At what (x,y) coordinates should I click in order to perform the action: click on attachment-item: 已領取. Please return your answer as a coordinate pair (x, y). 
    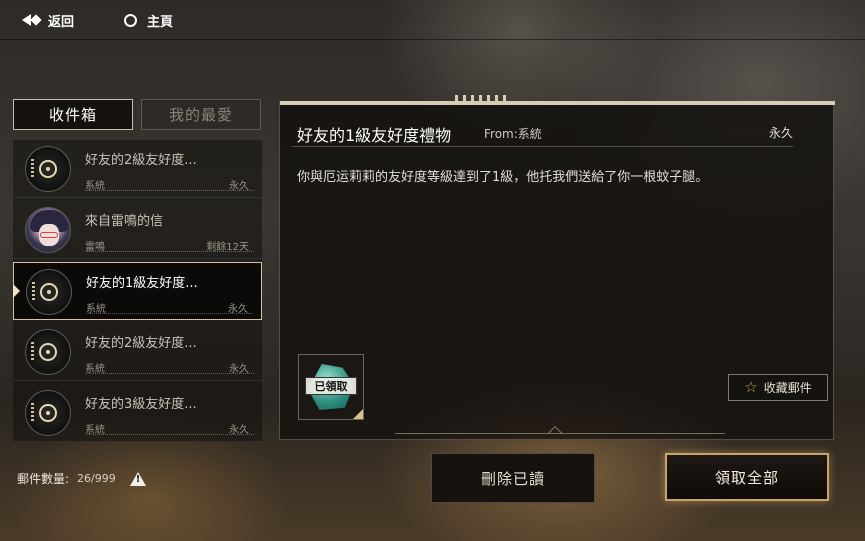
    Looking at the image, I should click on (331, 387).